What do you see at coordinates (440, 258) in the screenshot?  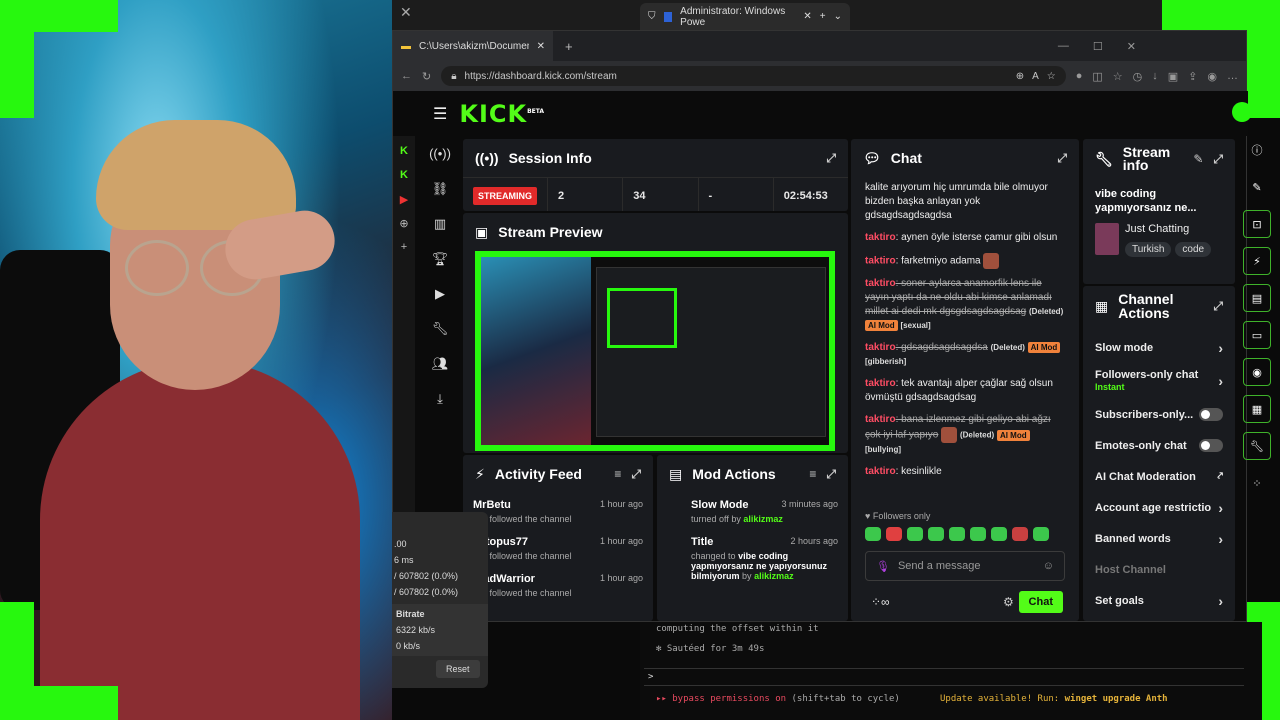 I see `trophy-icon: 🏆︎` at bounding box center [440, 258].